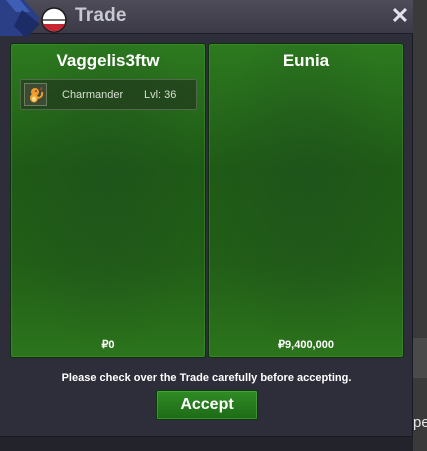 This screenshot has height=451, width=427. Describe the element at coordinates (420, 358) in the screenshot. I see `background-sprite` at that location.